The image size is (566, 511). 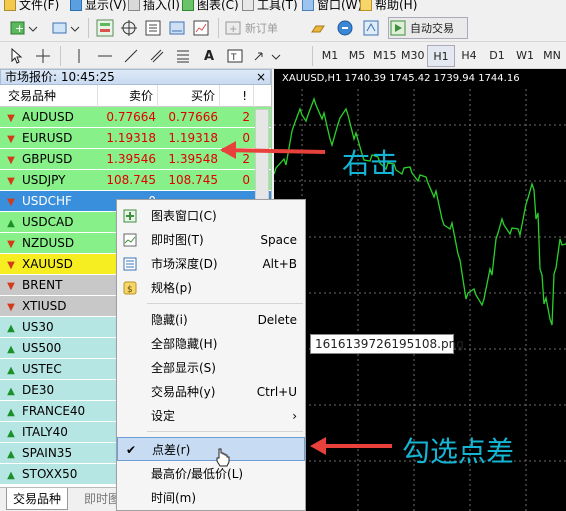 I want to click on annotation-arrow-right-click, so click(x=273, y=151).